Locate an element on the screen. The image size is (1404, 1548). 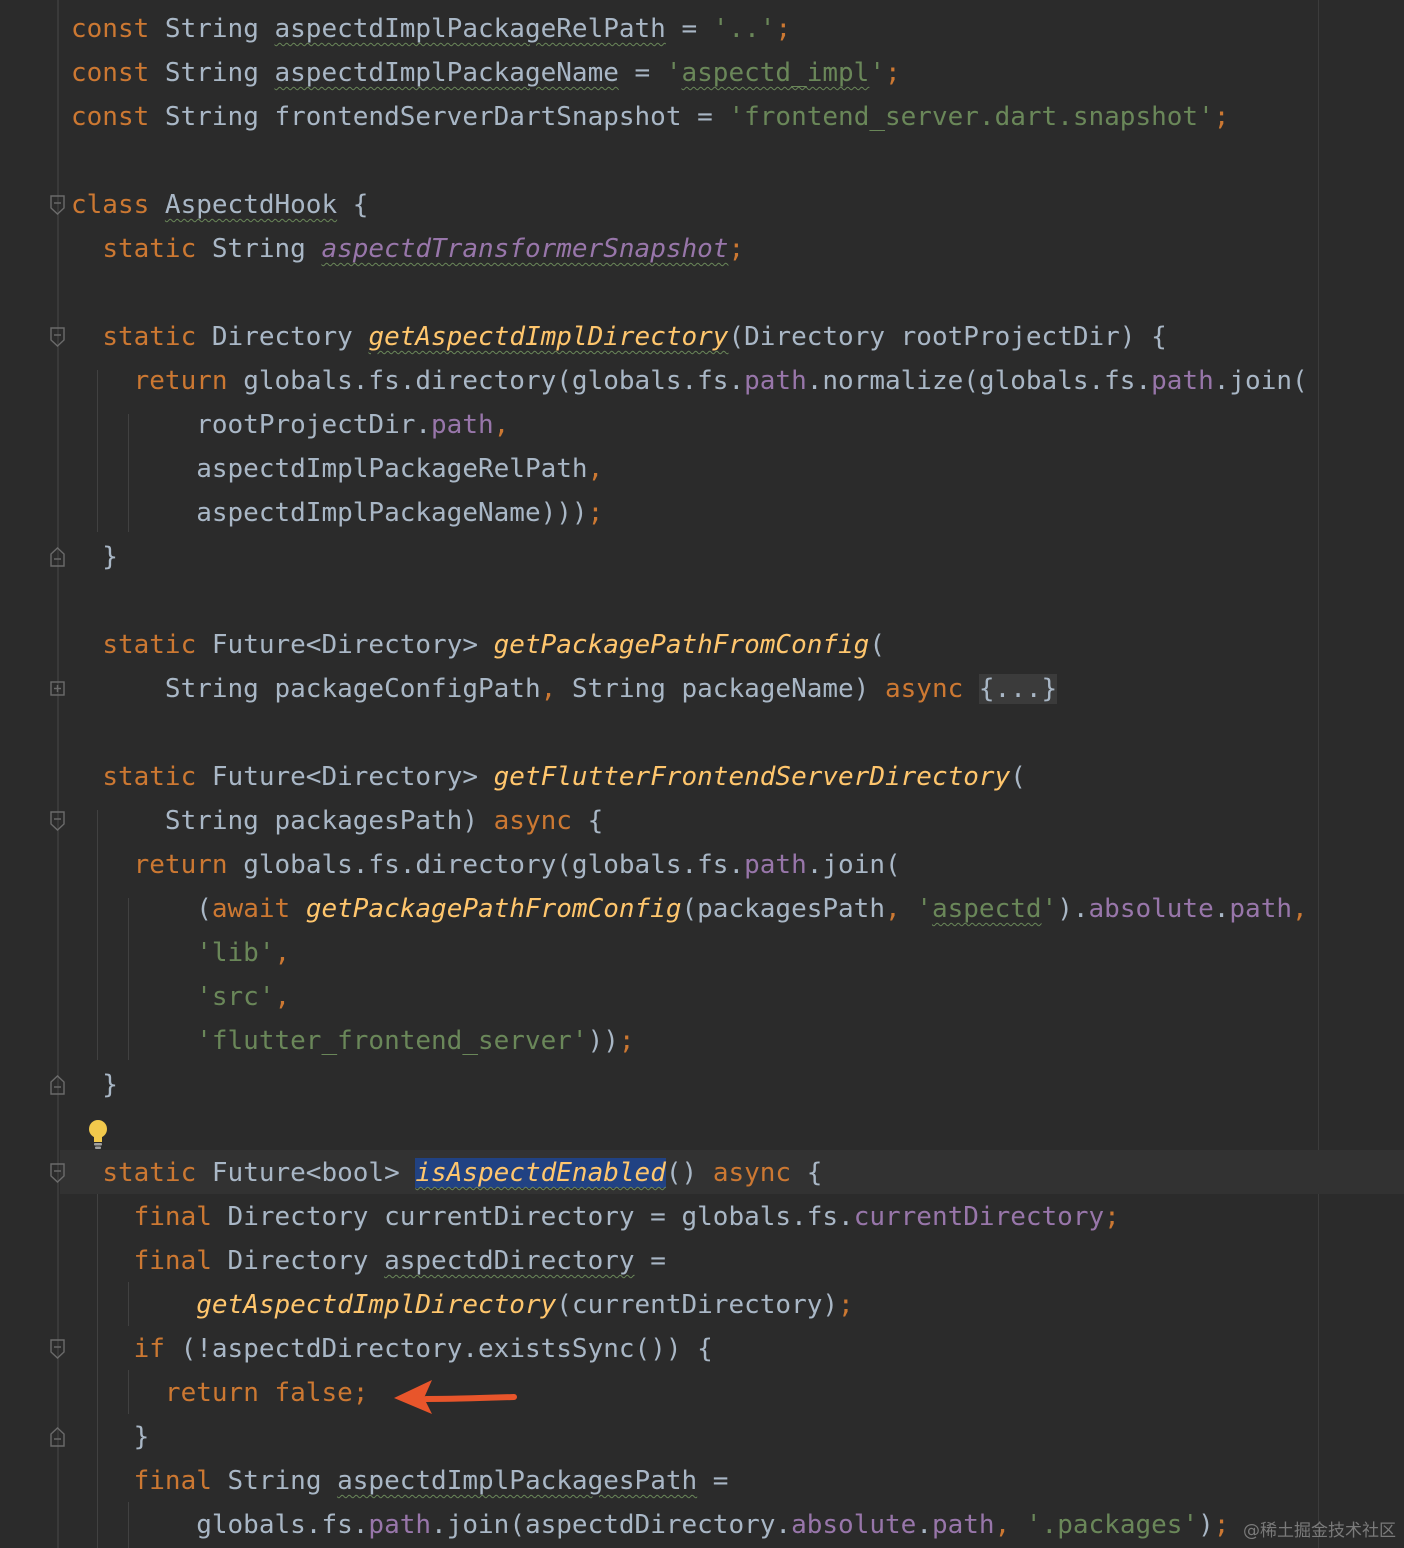
keyword-token: return is located at coordinates (188, 865).